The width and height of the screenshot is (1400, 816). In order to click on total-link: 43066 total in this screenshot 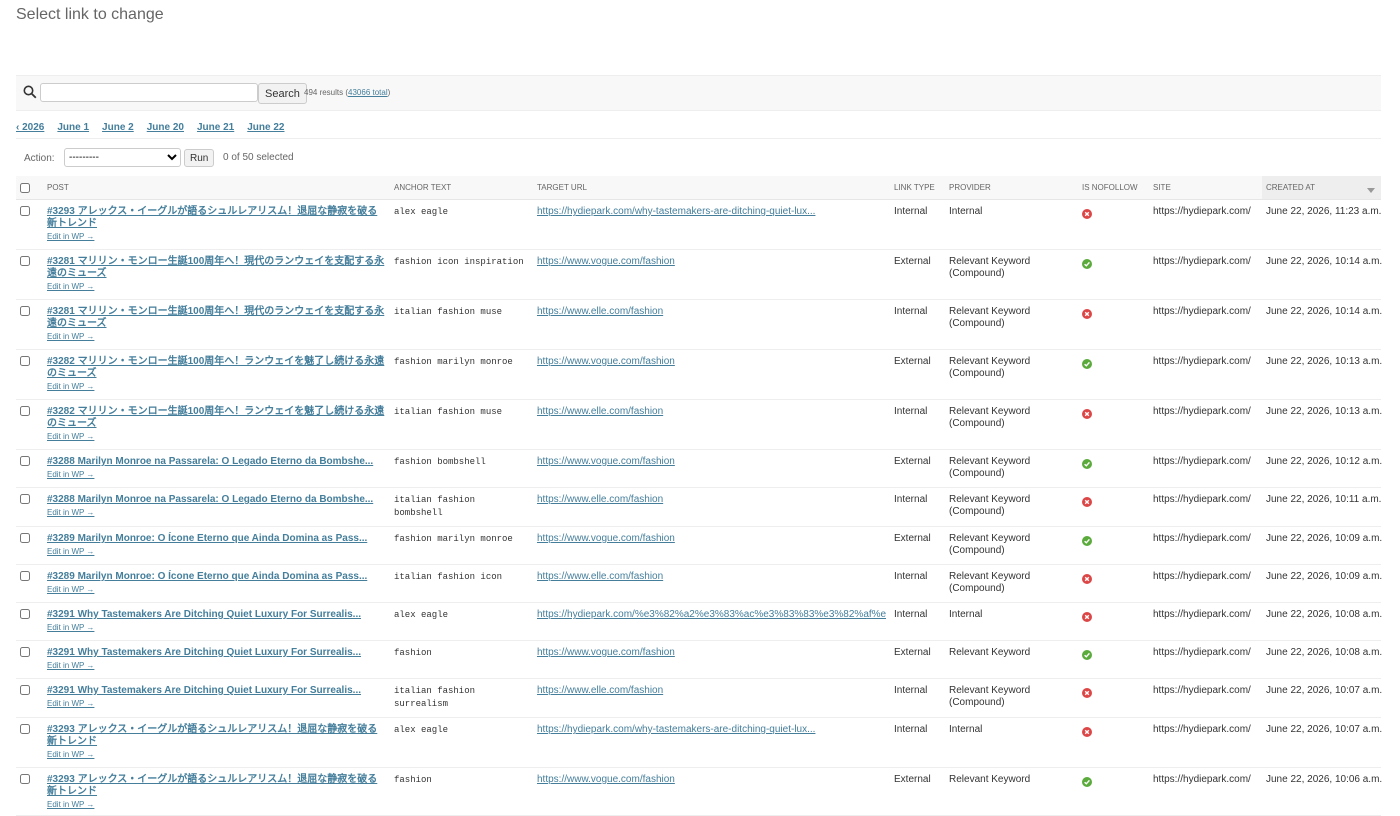, I will do `click(368, 92)`.